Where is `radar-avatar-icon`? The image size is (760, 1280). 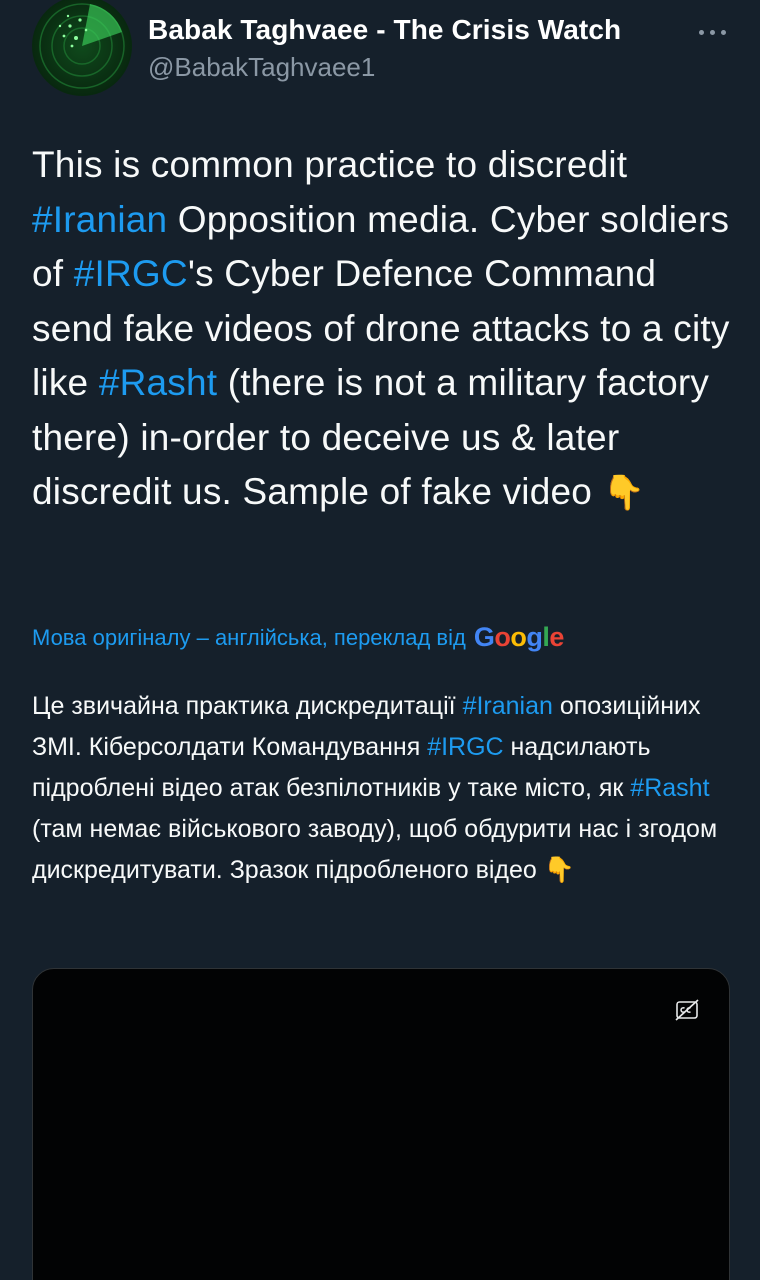
radar-avatar-icon is located at coordinates (82, 46).